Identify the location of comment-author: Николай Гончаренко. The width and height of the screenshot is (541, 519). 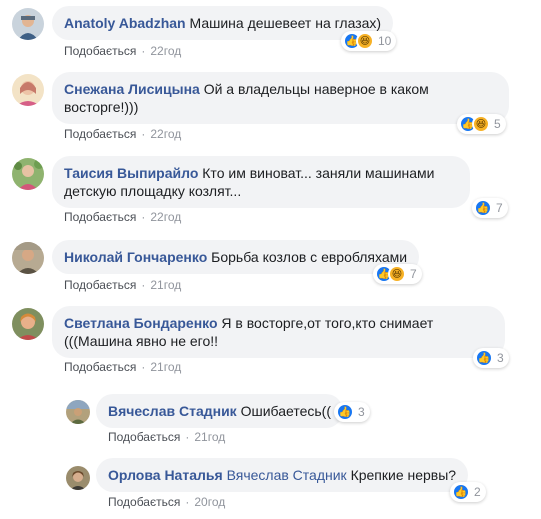
(135, 257).